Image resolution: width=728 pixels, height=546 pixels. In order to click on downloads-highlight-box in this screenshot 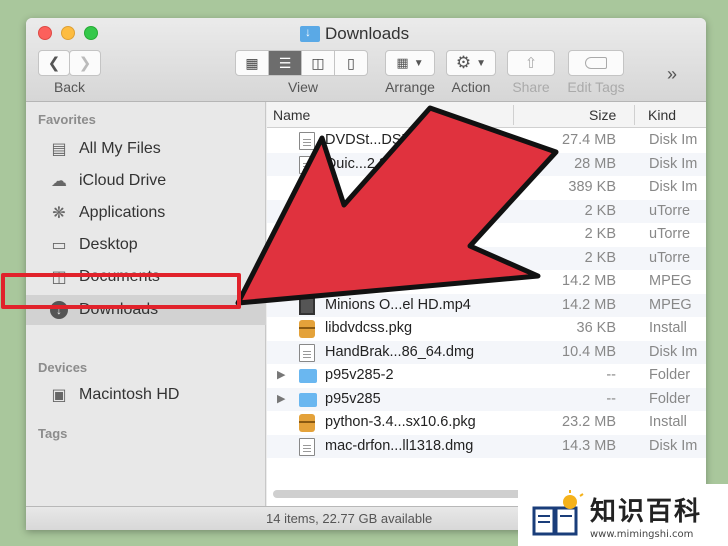, I will do `click(121, 291)`.